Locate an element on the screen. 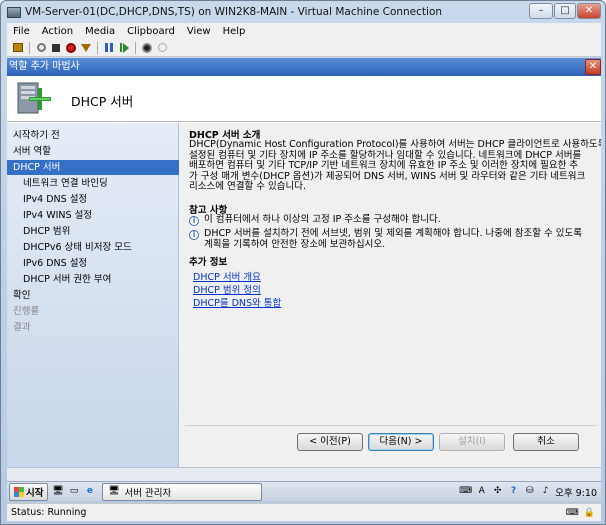 The height and width of the screenshot is (525, 606). install-button: 설치(I) is located at coordinates (472, 442).